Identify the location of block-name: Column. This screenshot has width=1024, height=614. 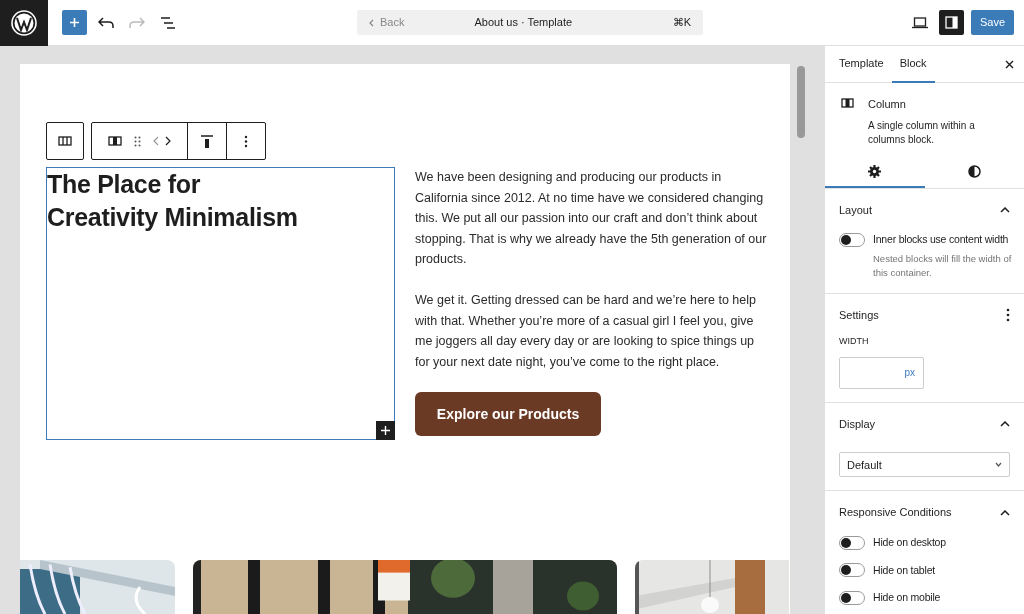
(887, 104).